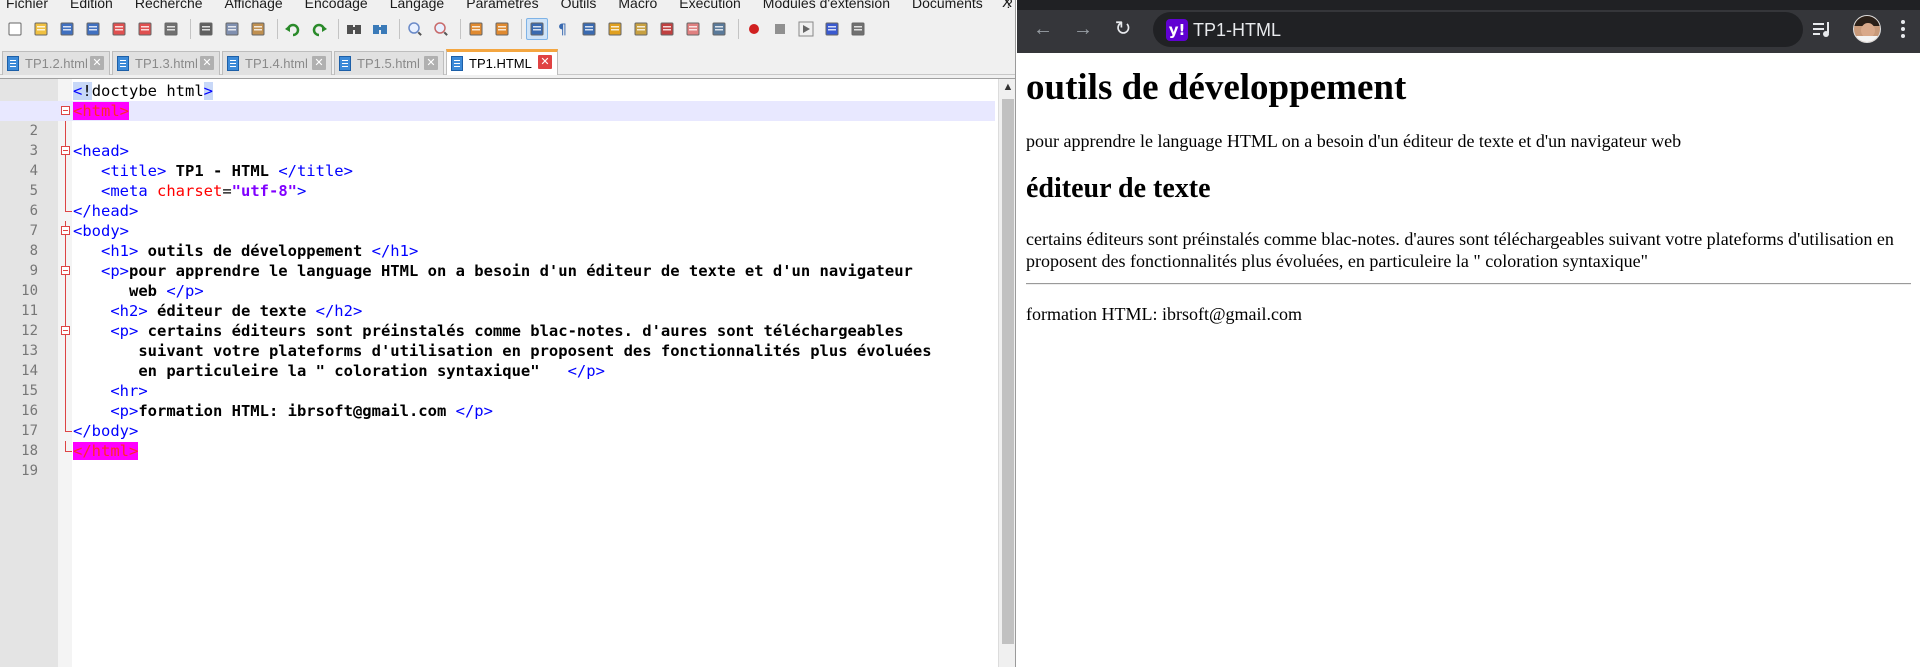 The height and width of the screenshot is (667, 1920). I want to click on stop-record-icon, so click(780, 29).